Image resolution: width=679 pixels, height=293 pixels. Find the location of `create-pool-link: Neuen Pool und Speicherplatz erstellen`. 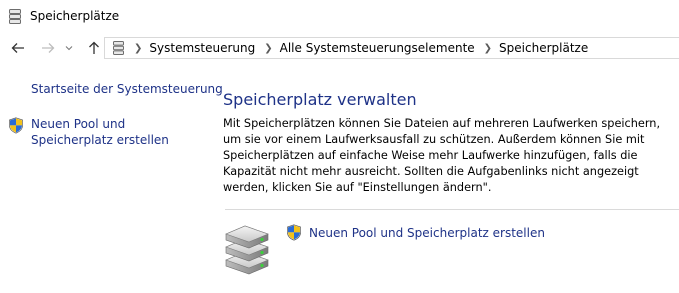

create-pool-link: Neuen Pool und Speicherplatz erstellen is located at coordinates (427, 233).